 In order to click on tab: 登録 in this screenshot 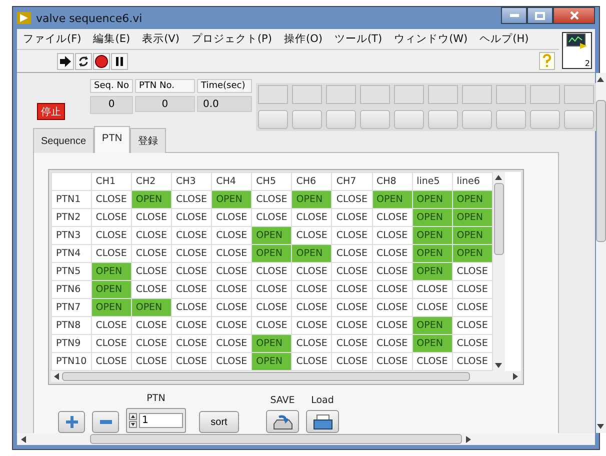, I will do `click(148, 140)`.